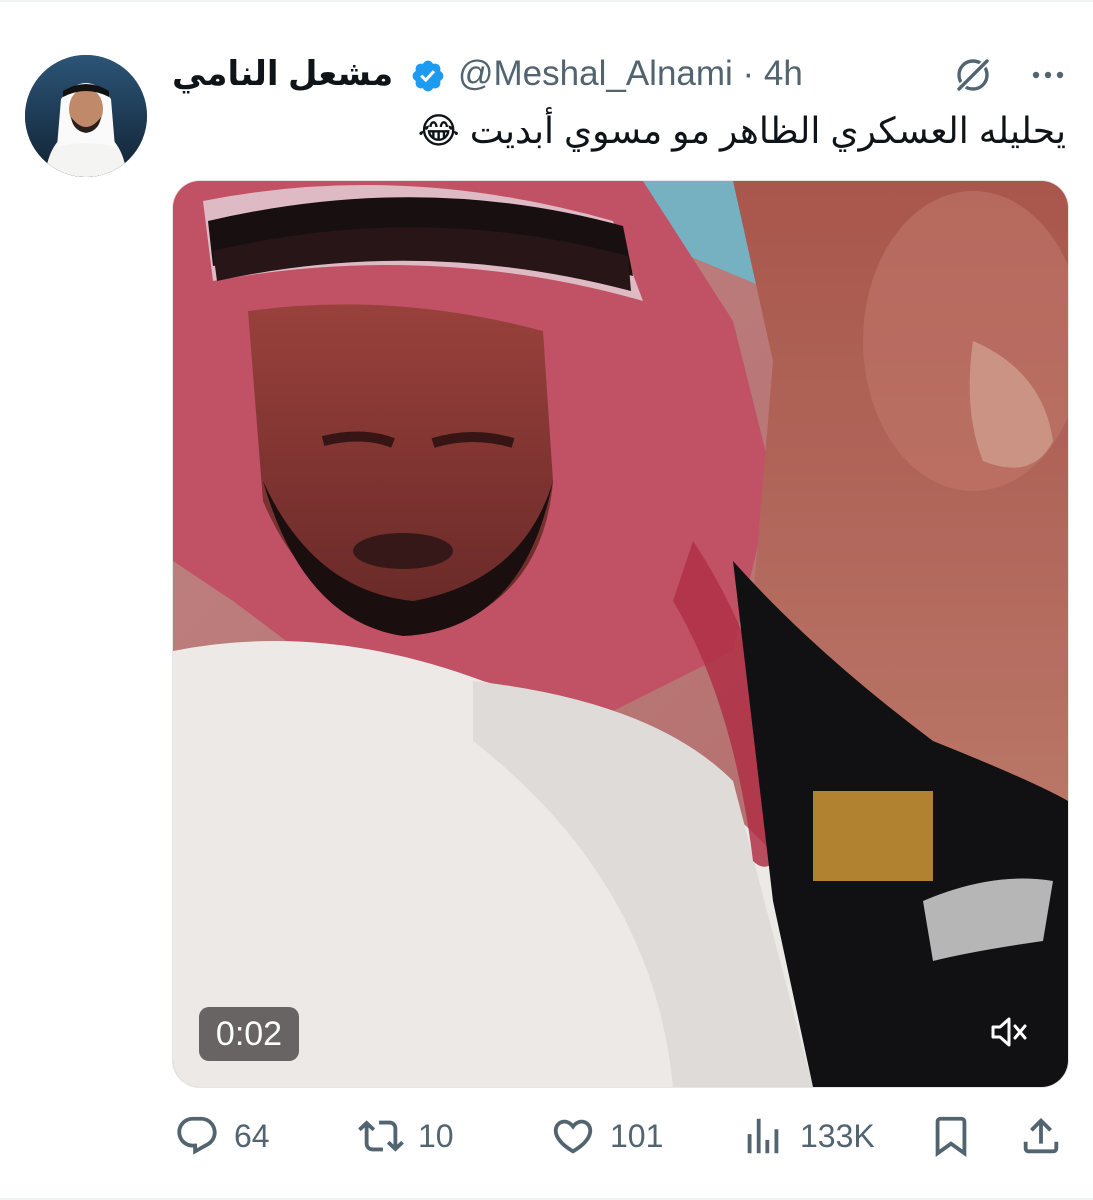 This screenshot has width=1093, height=1200. I want to click on grok-icon, so click(973, 75).